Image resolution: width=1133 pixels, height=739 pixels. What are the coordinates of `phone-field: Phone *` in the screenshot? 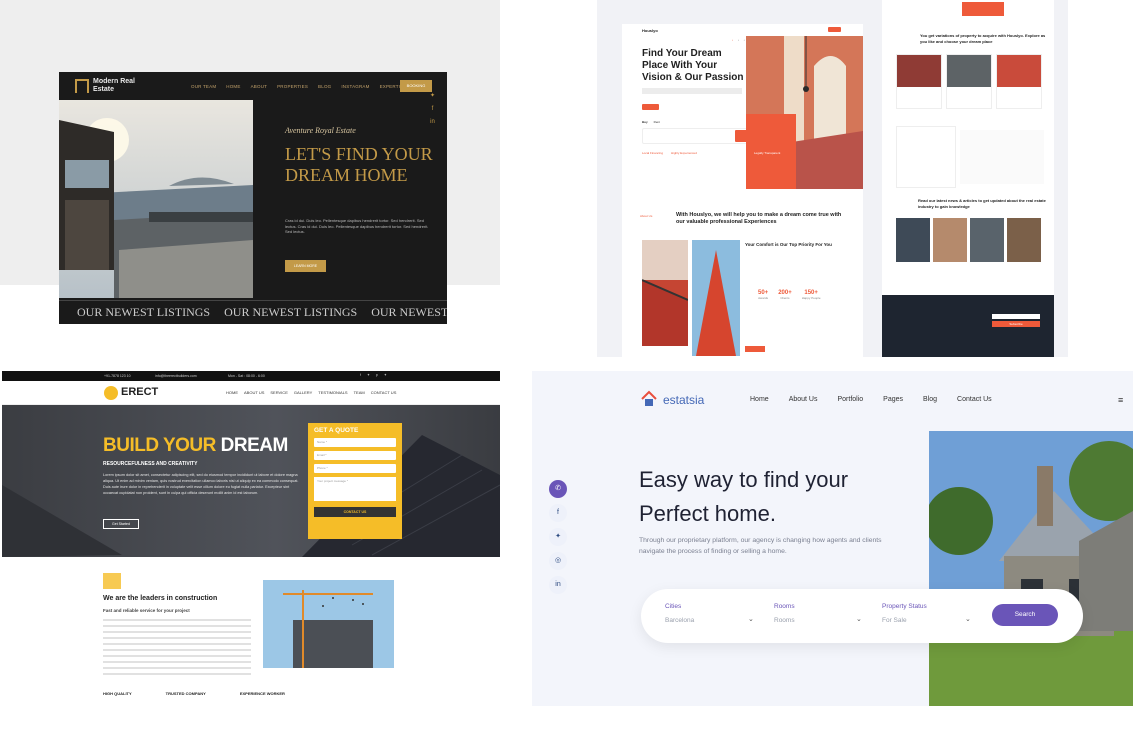 It's located at (355, 468).